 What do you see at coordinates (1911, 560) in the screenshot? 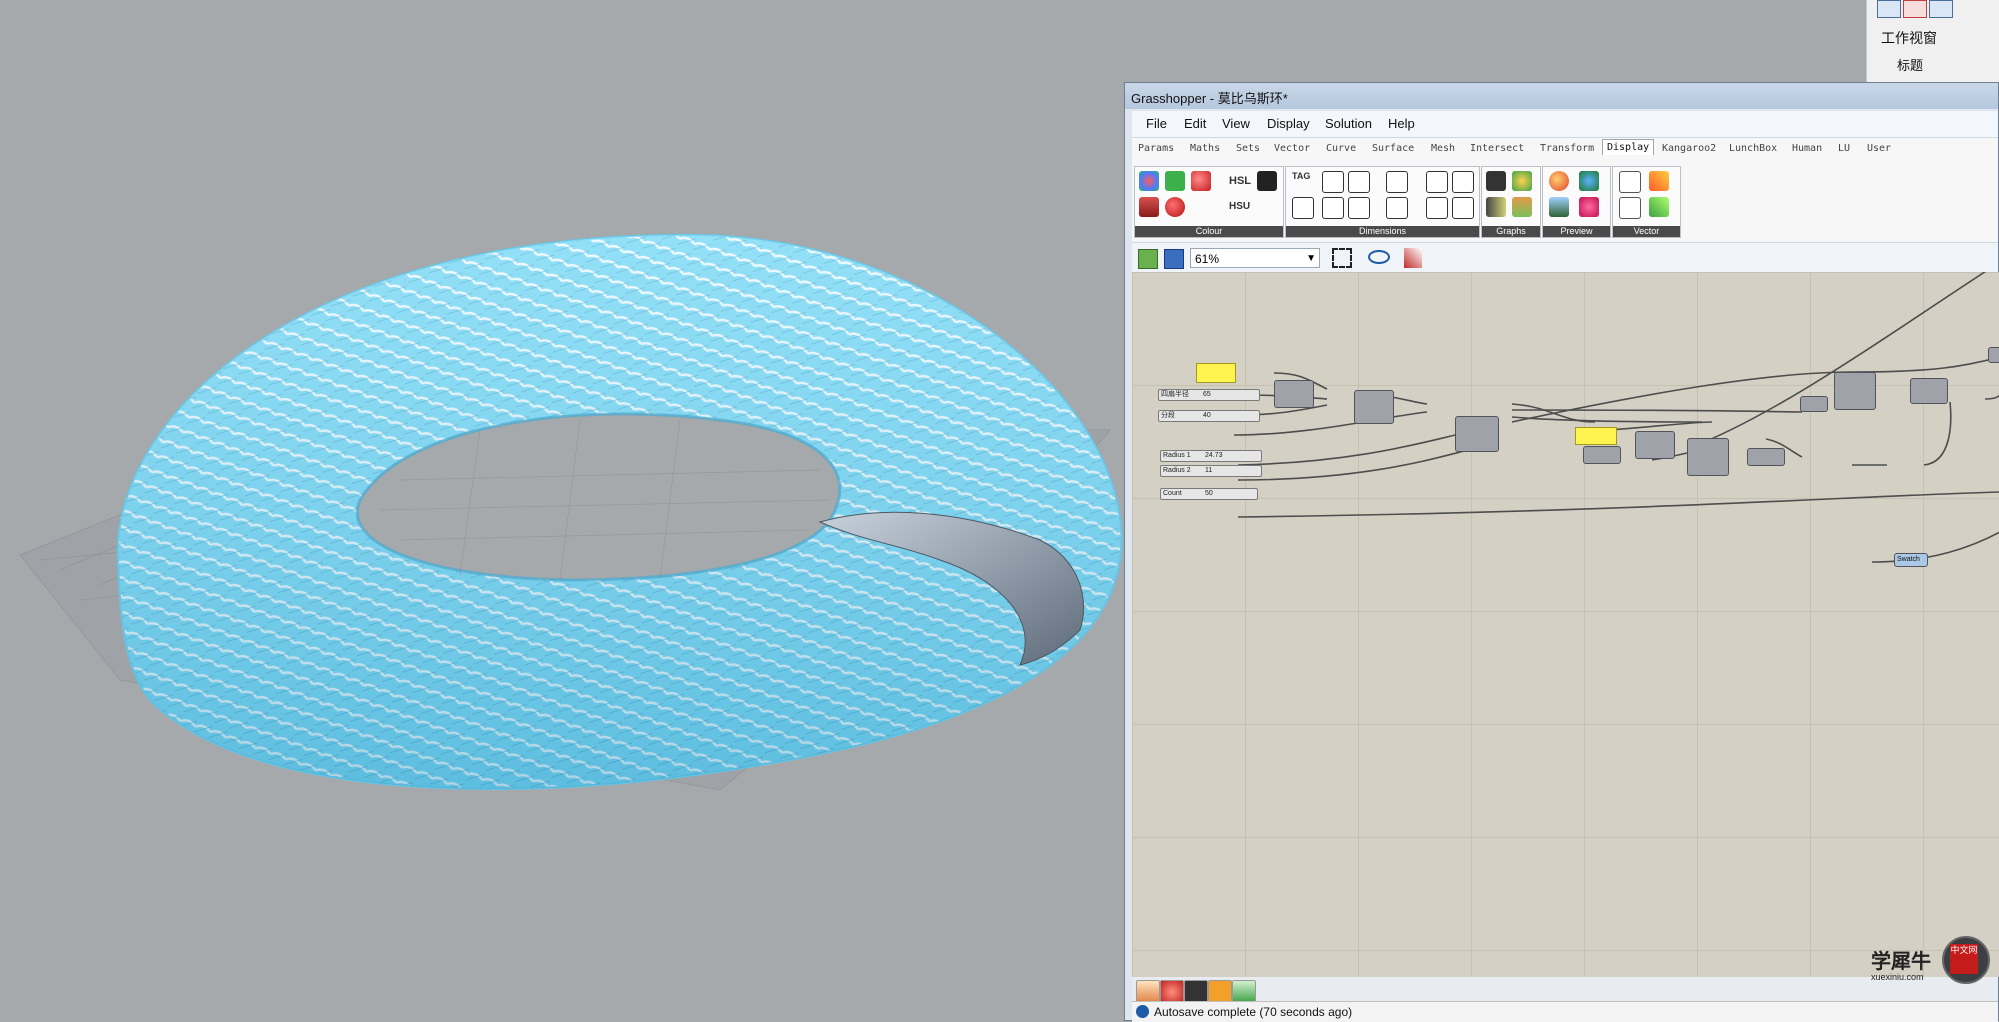
I see `swatch-node: Swatch` at bounding box center [1911, 560].